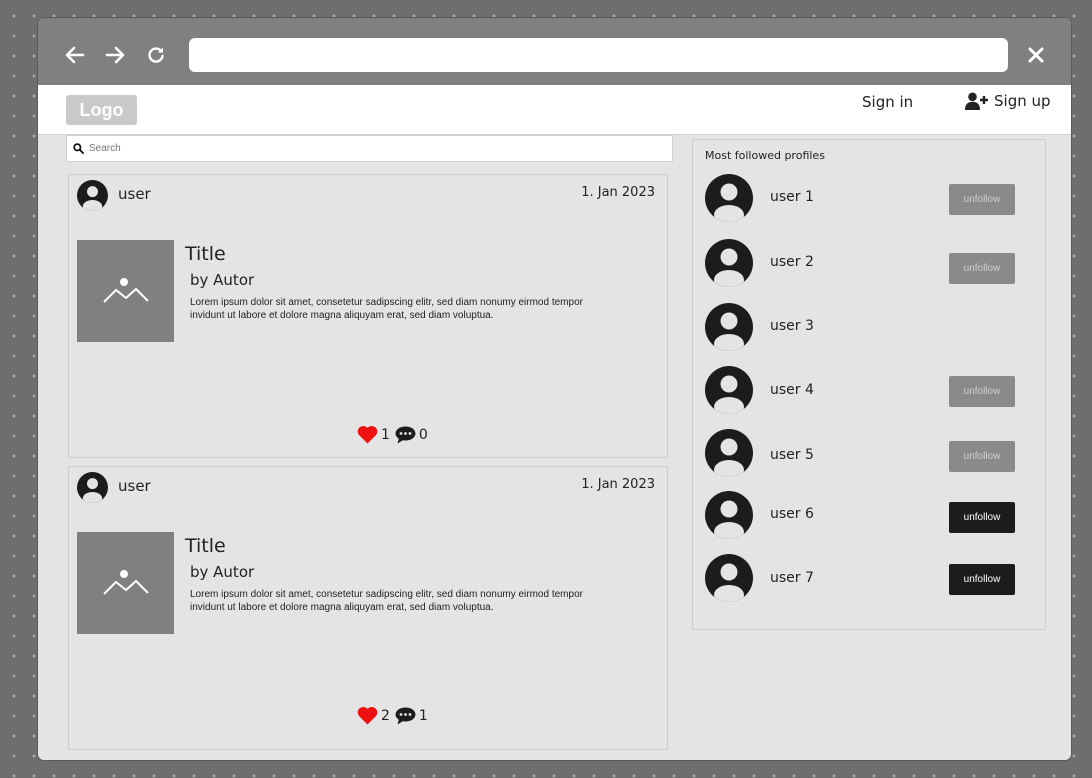 The height and width of the screenshot is (778, 1092). I want to click on profile-name: user 1, so click(792, 197).